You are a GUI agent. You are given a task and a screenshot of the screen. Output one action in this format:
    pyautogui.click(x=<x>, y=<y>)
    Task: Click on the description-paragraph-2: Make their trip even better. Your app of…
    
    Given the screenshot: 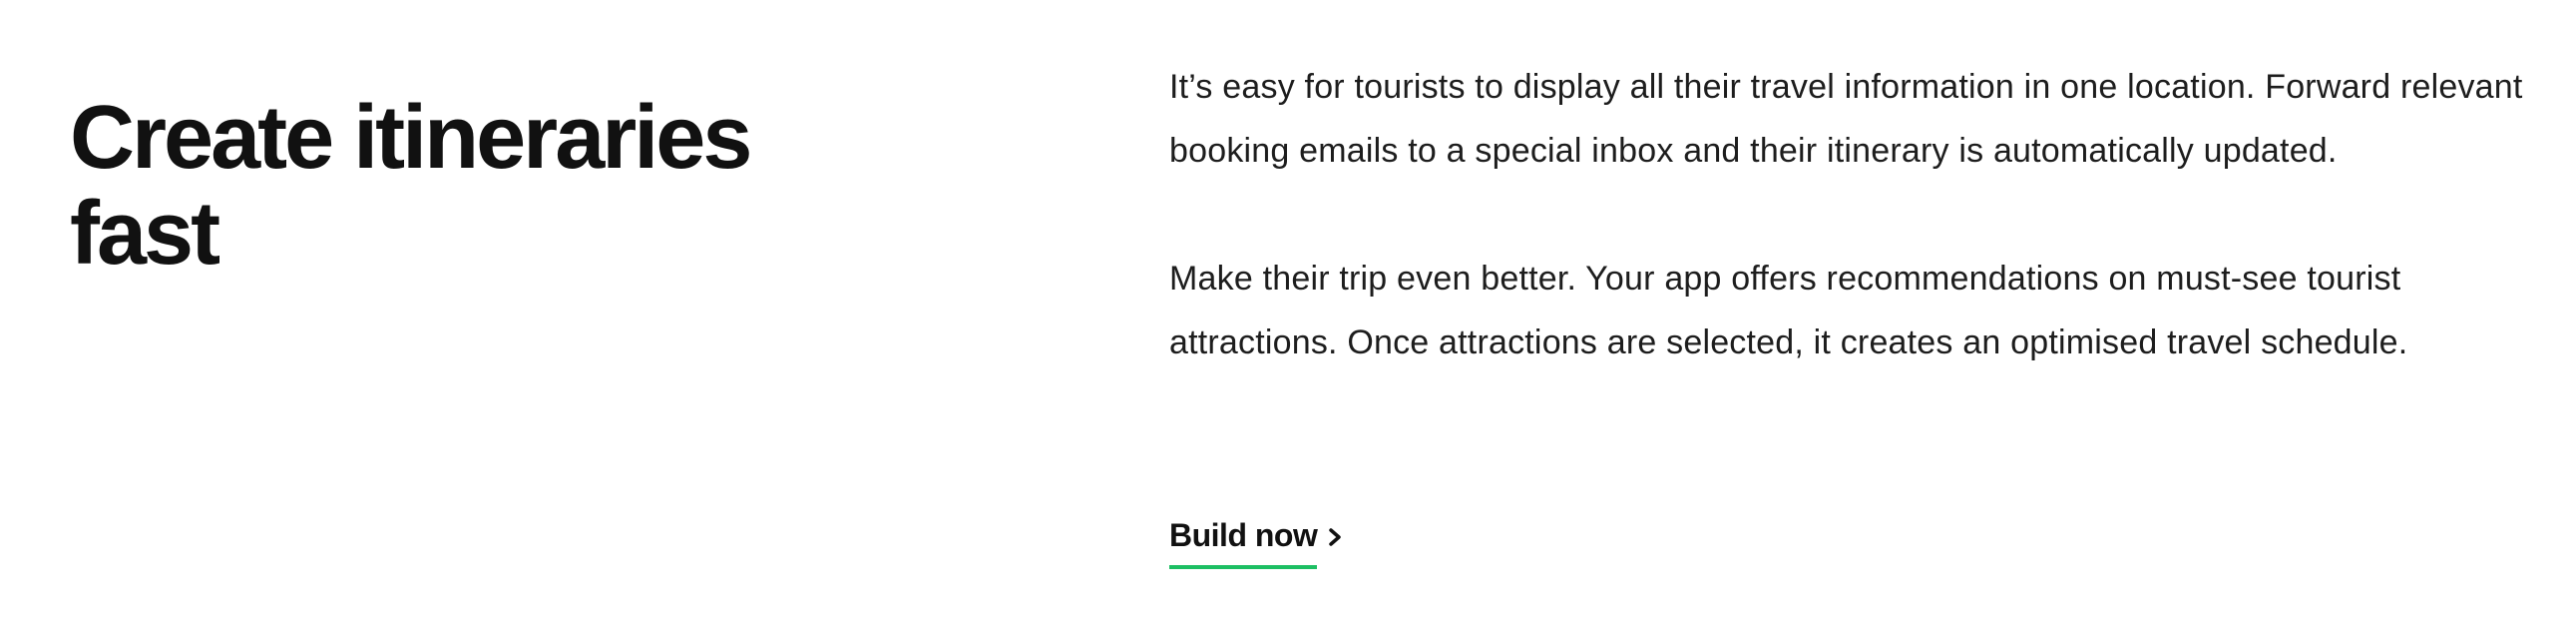 What is the action you would take?
    pyautogui.click(x=1788, y=310)
    